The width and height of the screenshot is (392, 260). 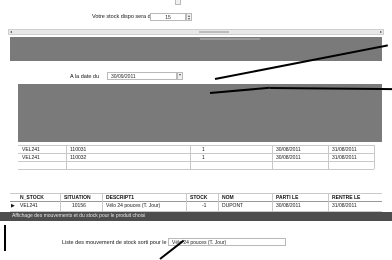 What do you see at coordinates (288, 206) in the screenshot?
I see `cell-parti: 30/08/2011` at bounding box center [288, 206].